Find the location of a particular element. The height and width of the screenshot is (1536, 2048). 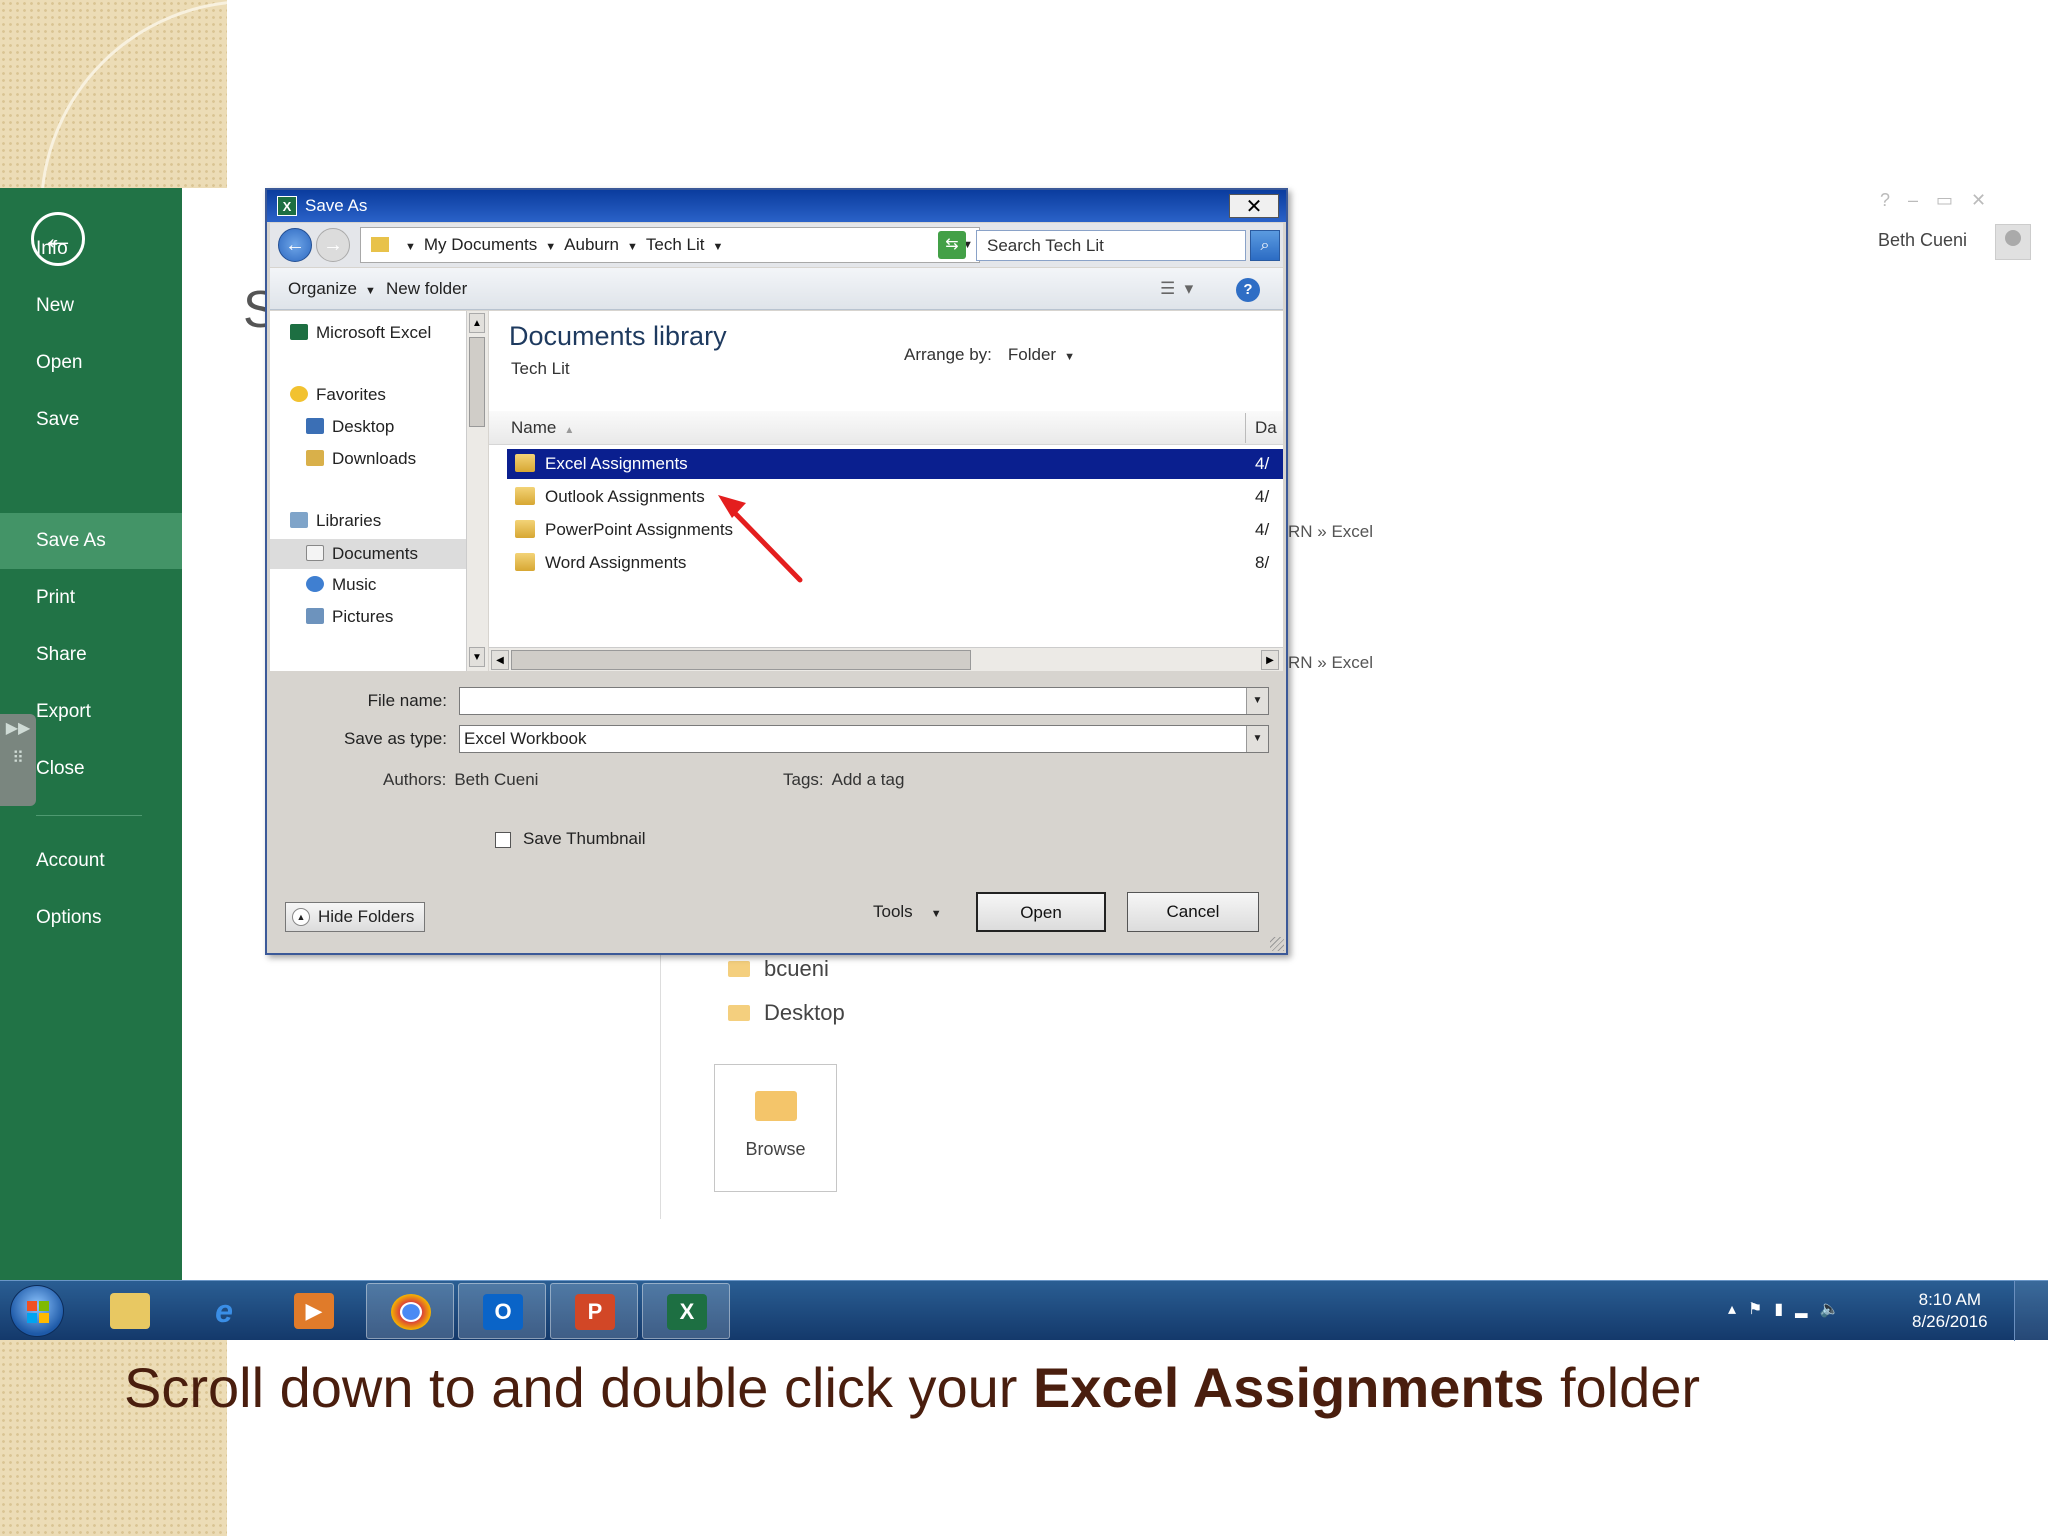

back-button: ← is located at coordinates (295, 245).